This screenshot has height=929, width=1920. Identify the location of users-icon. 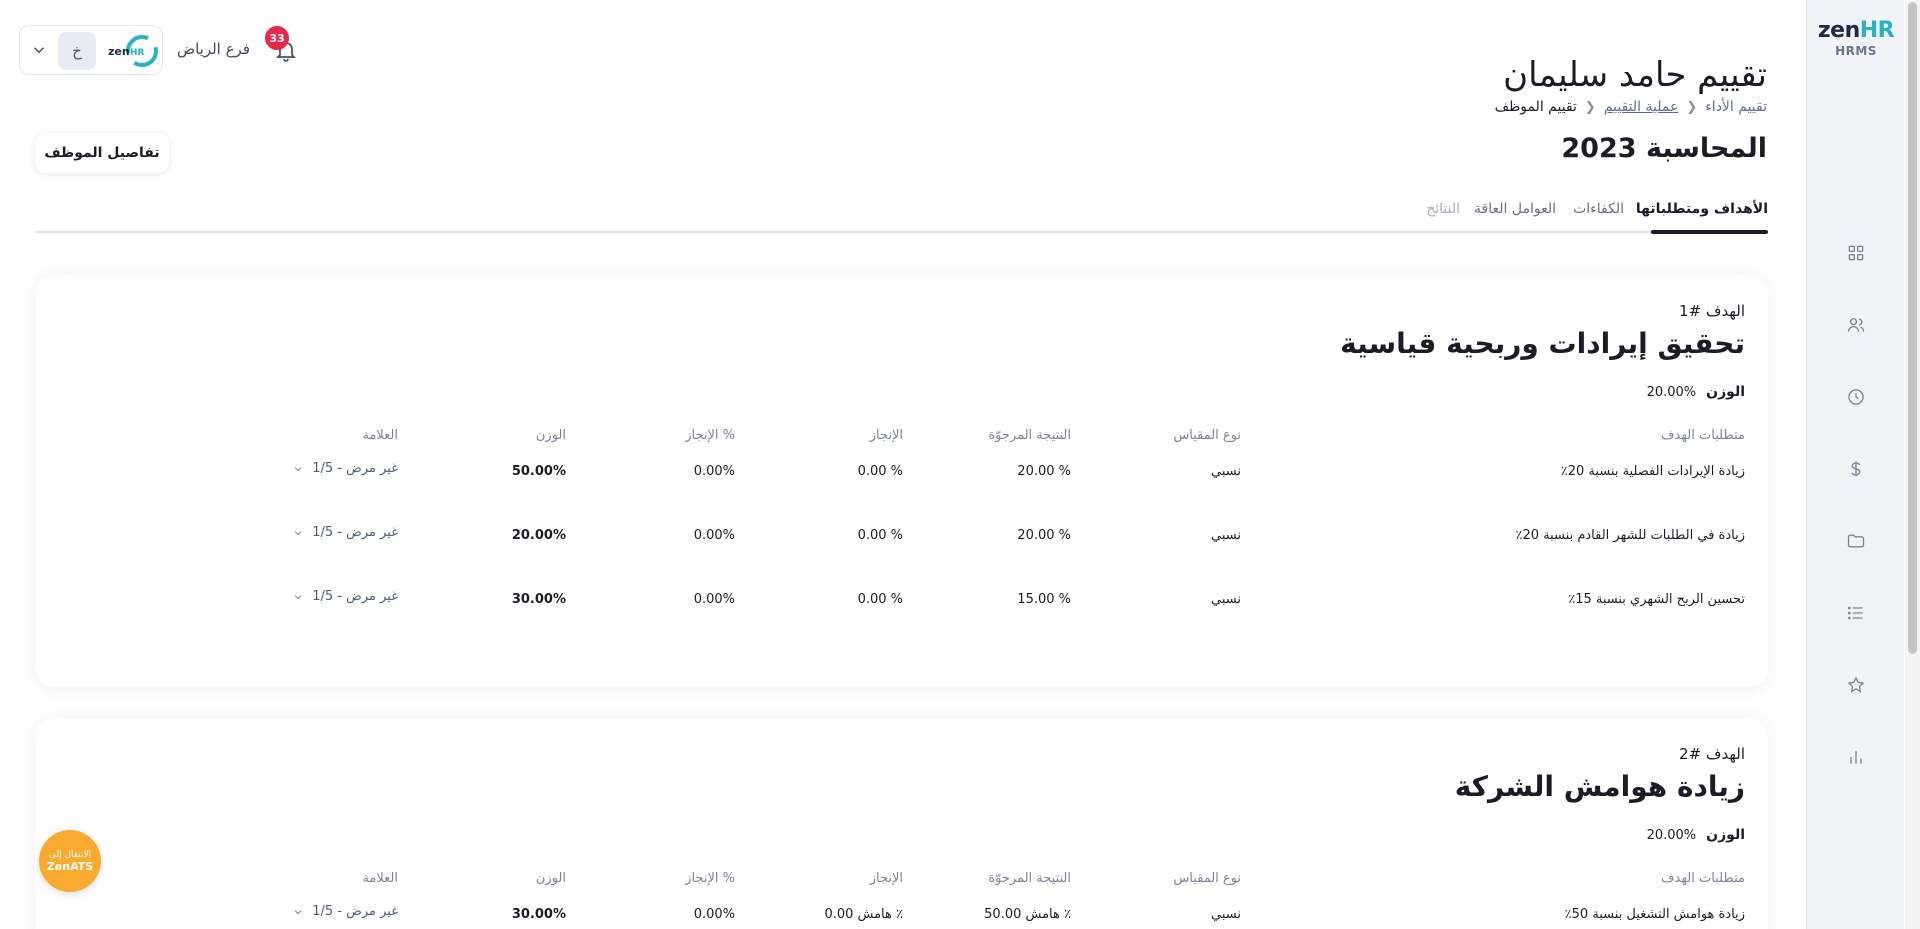
(1856, 325).